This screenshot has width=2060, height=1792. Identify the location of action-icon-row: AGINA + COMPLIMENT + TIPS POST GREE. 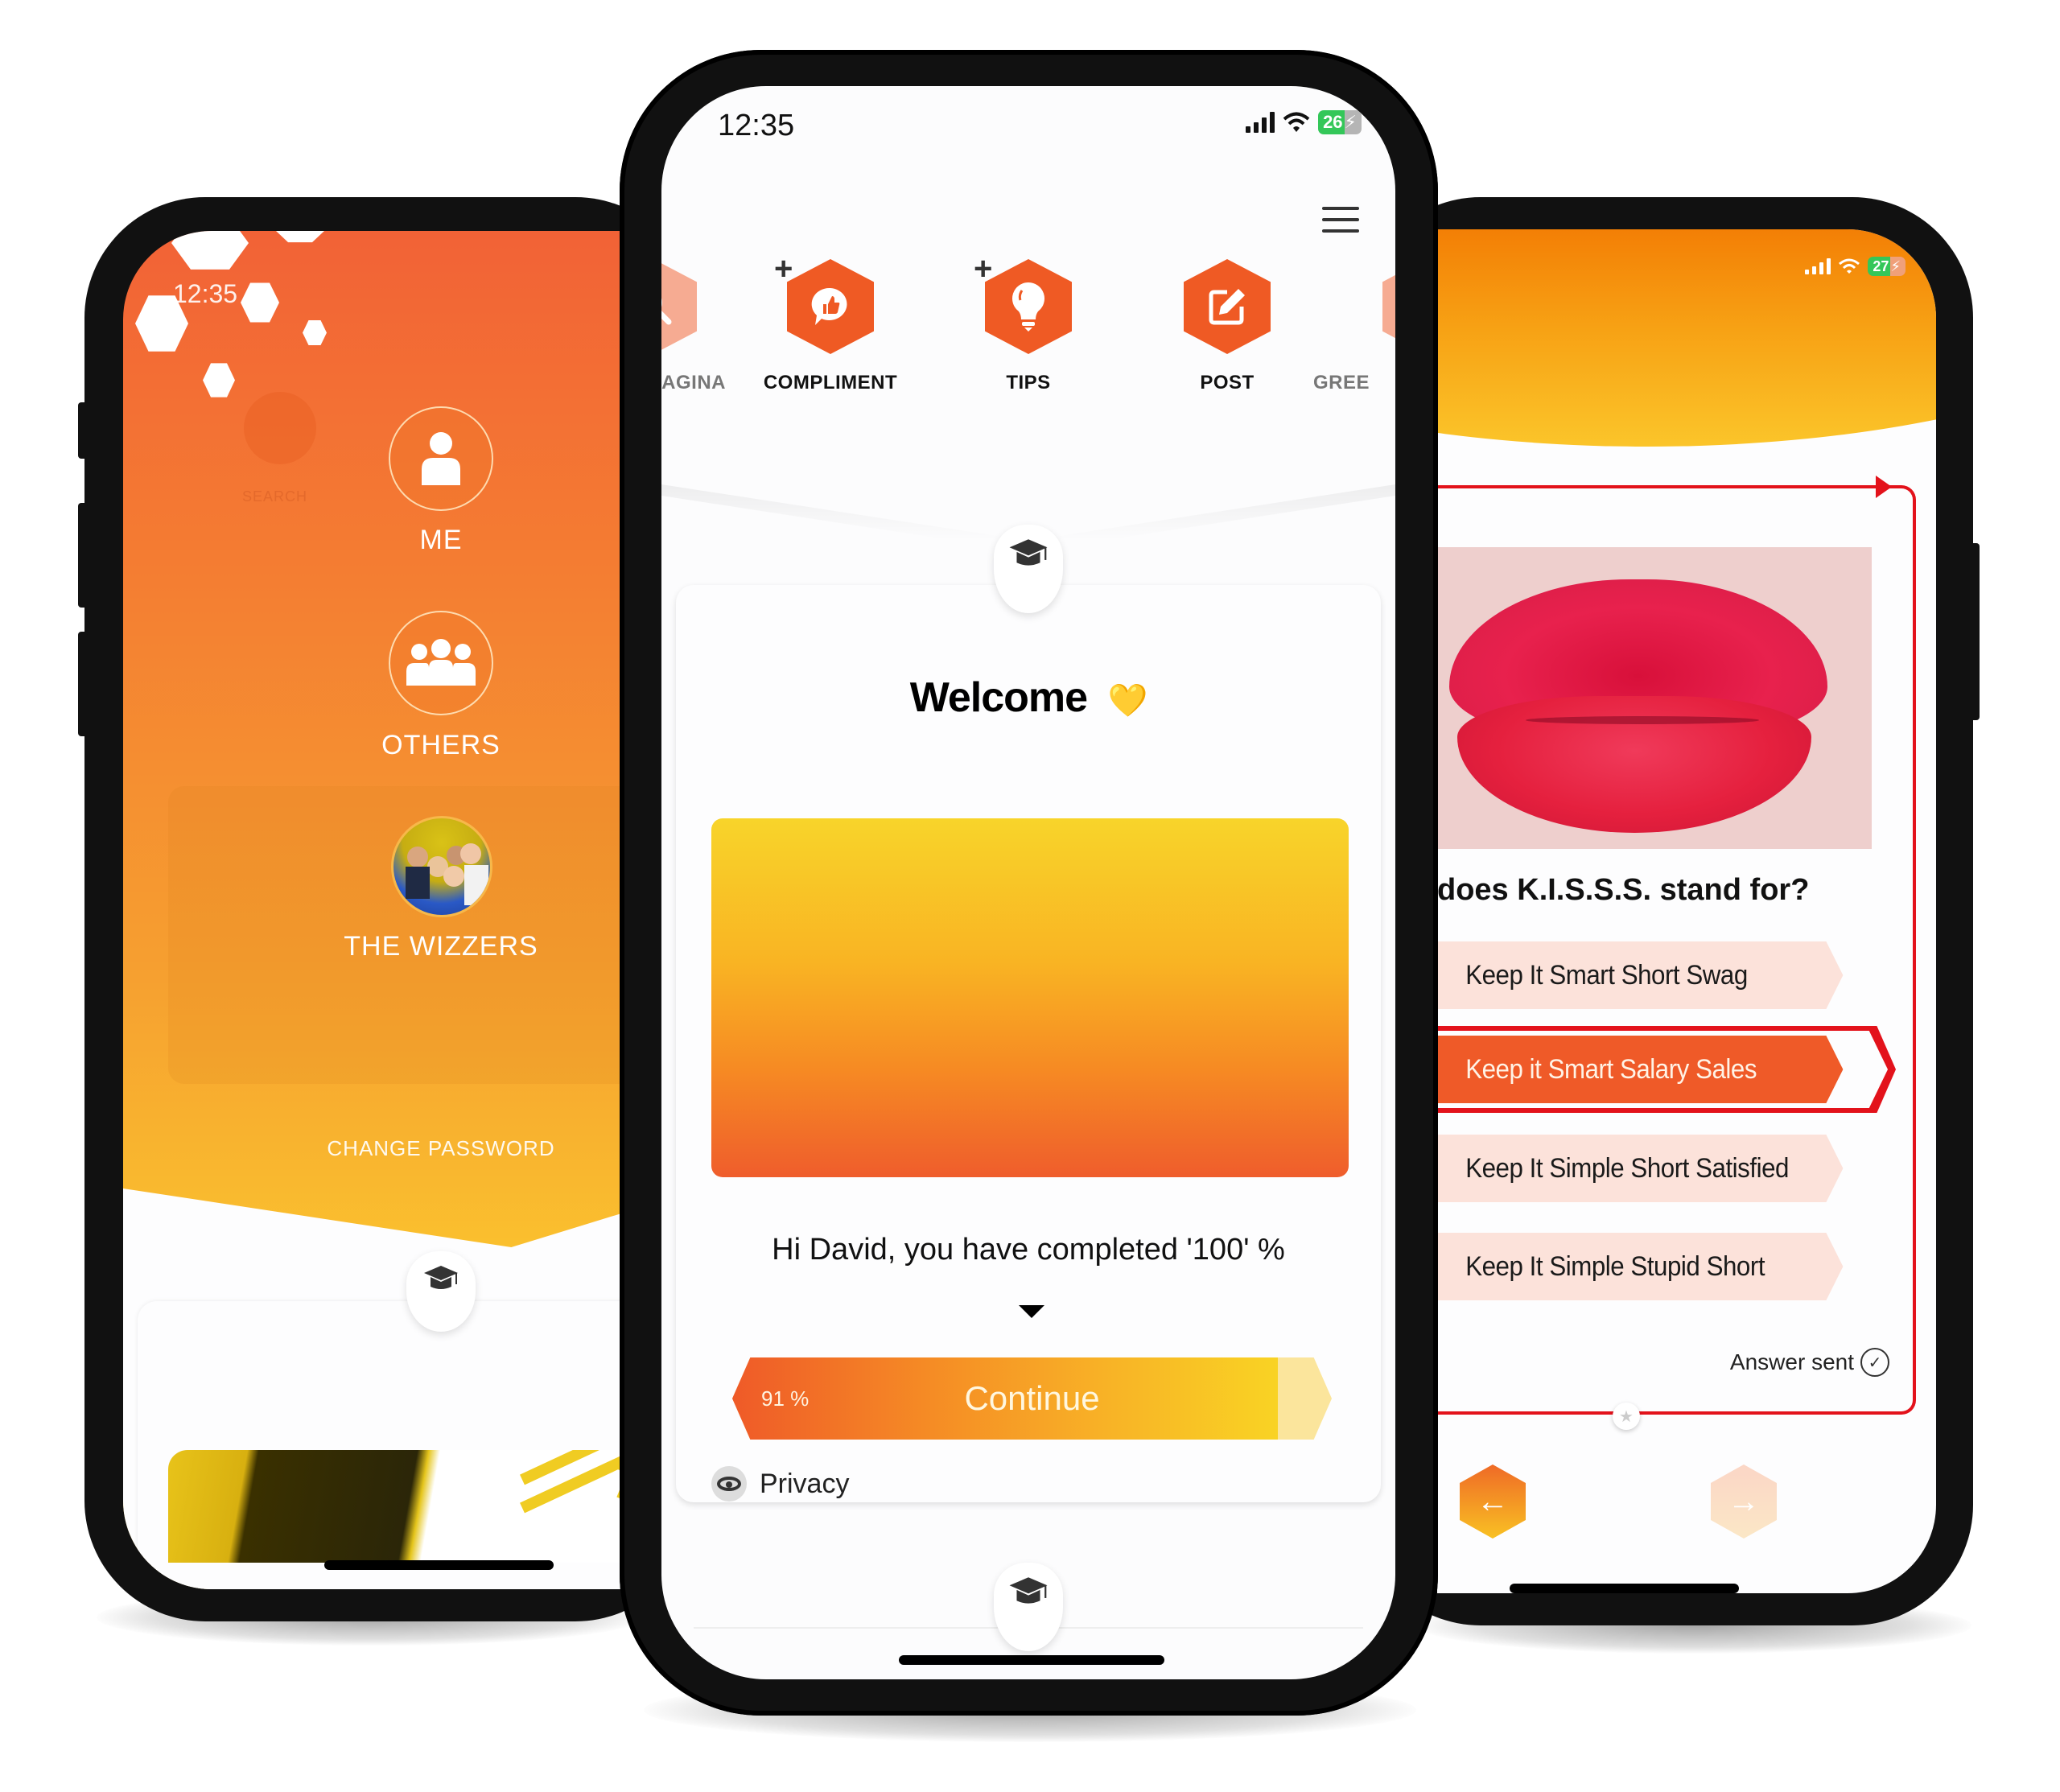
(1028, 335).